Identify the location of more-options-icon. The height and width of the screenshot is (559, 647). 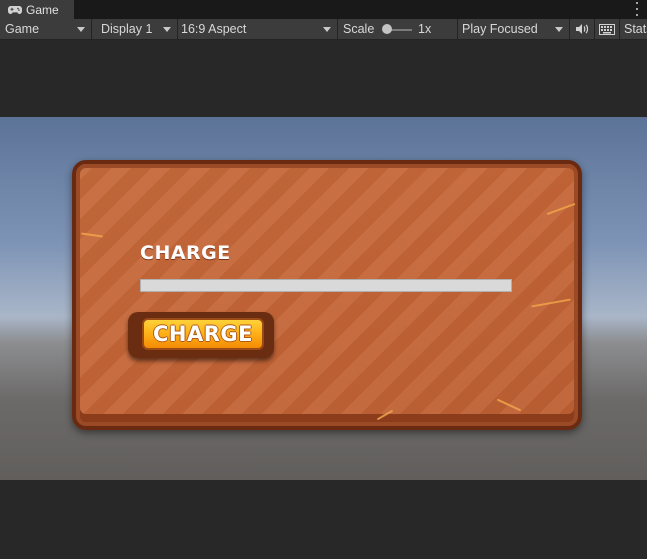
(637, 9).